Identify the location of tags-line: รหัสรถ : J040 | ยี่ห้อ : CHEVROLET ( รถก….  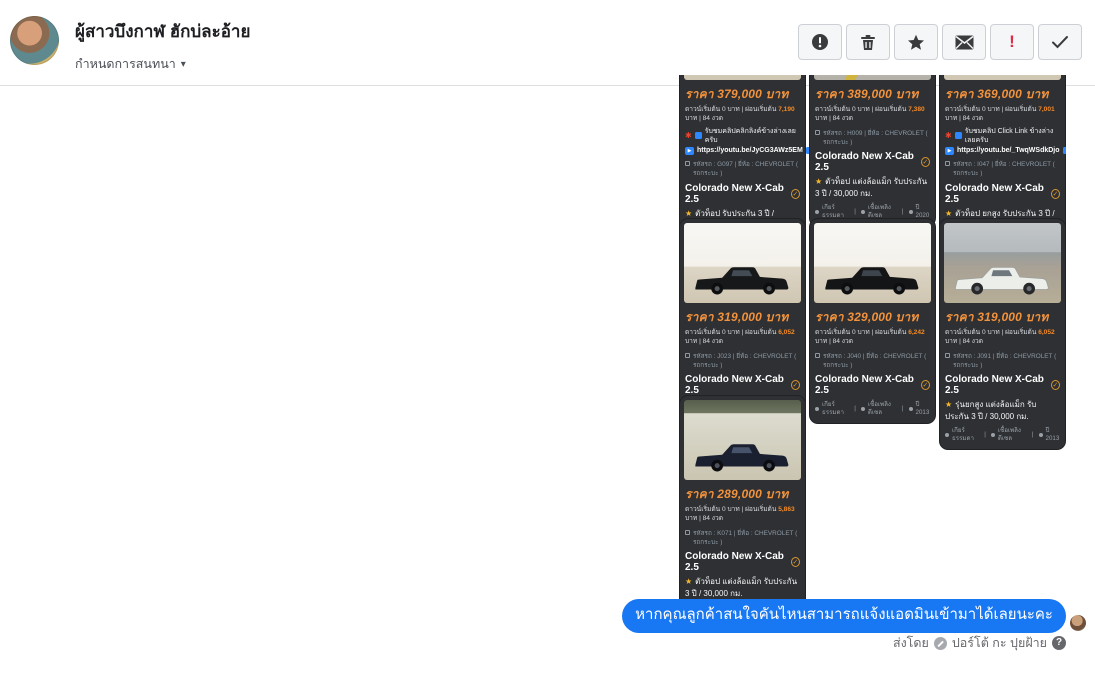
(872, 361).